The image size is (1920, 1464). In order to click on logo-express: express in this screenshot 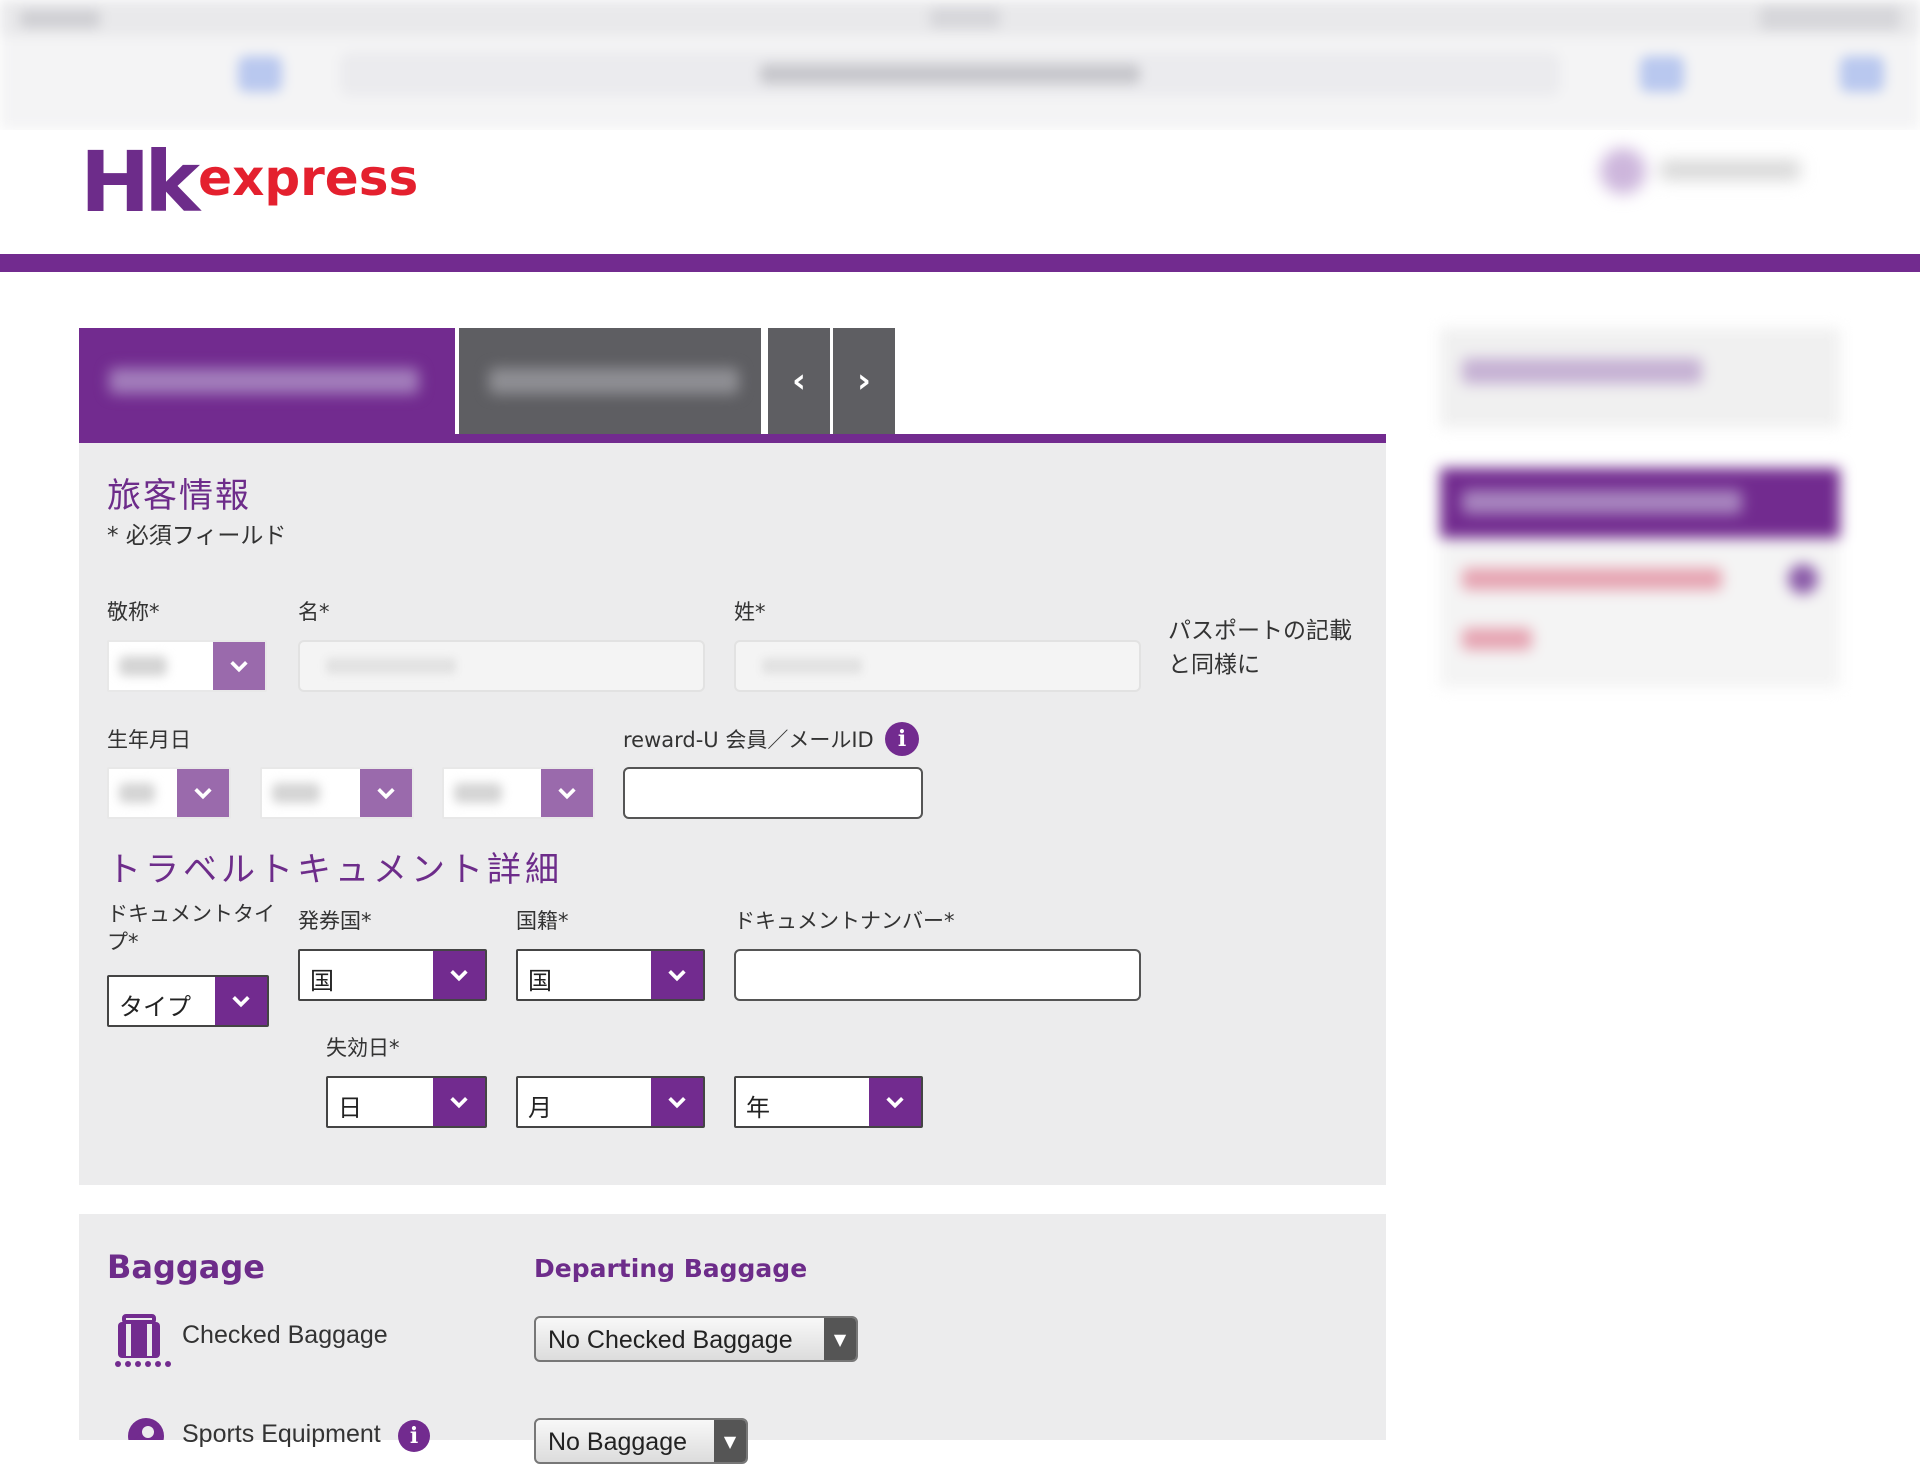, I will do `click(308, 178)`.